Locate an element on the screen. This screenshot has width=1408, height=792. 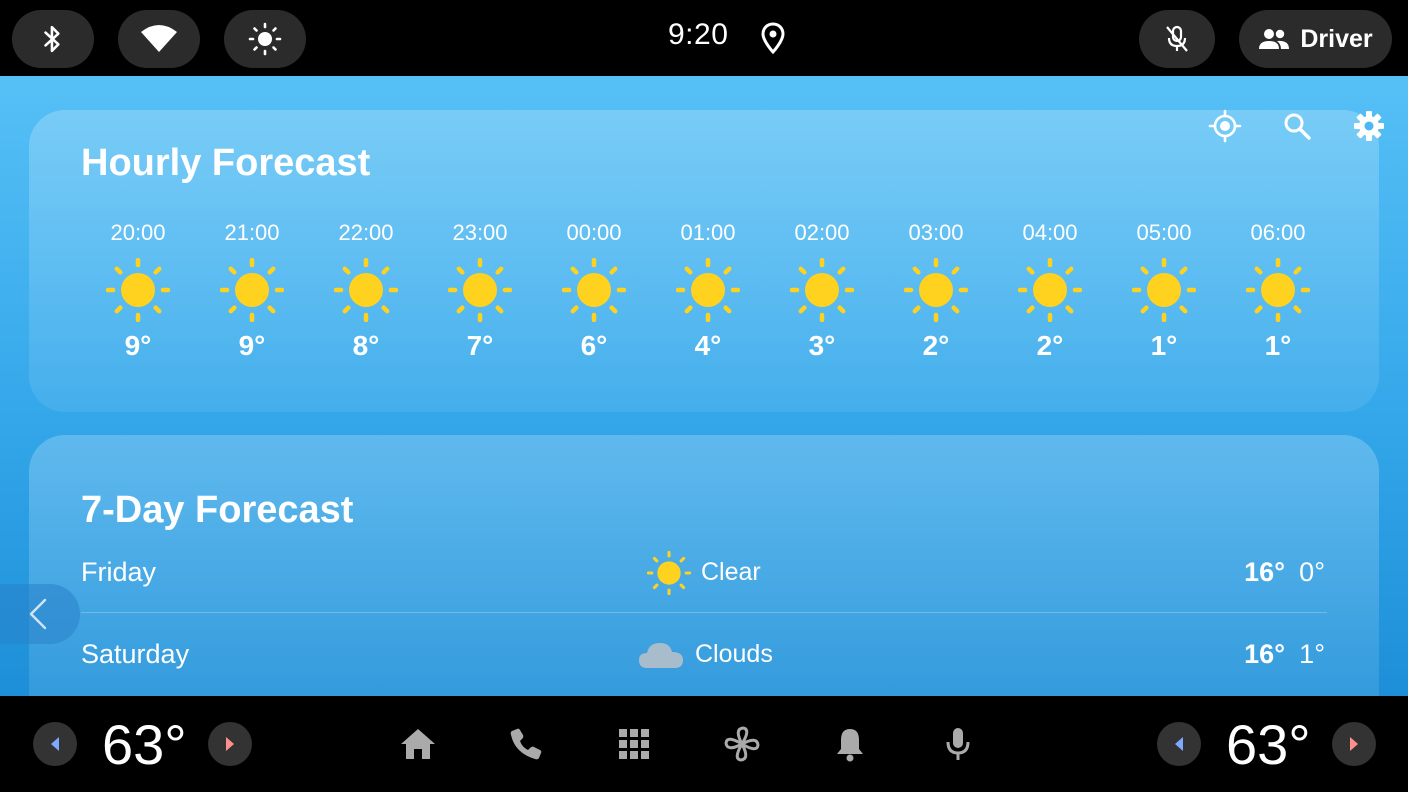
condition-label: Clear is located at coordinates (731, 572).